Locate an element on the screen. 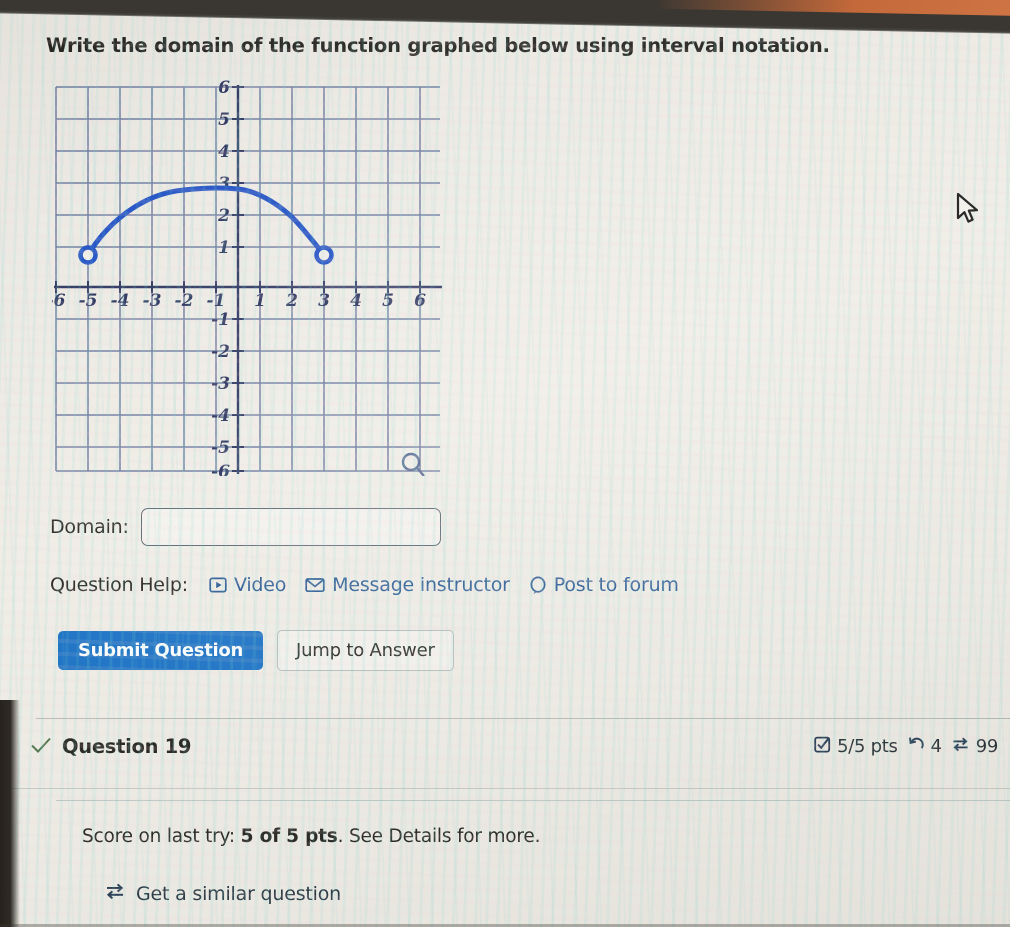 The image size is (1010, 927). score-suffix: . See Details for more. is located at coordinates (439, 836).